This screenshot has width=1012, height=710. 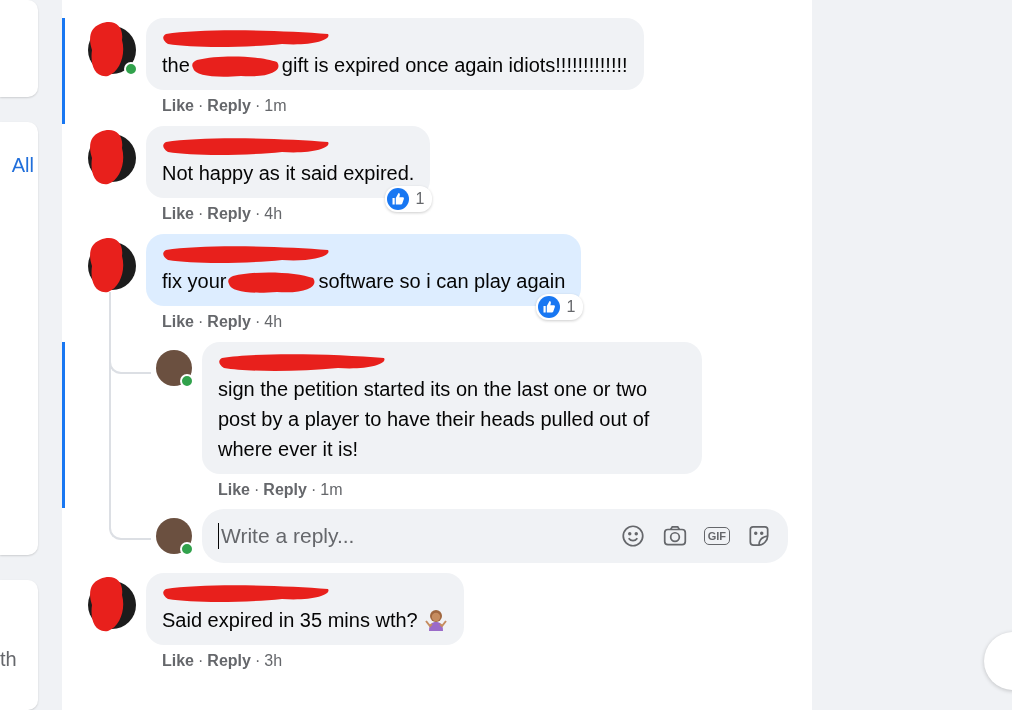 I want to click on comment-text: Not happy as it said expired., so click(x=288, y=173).